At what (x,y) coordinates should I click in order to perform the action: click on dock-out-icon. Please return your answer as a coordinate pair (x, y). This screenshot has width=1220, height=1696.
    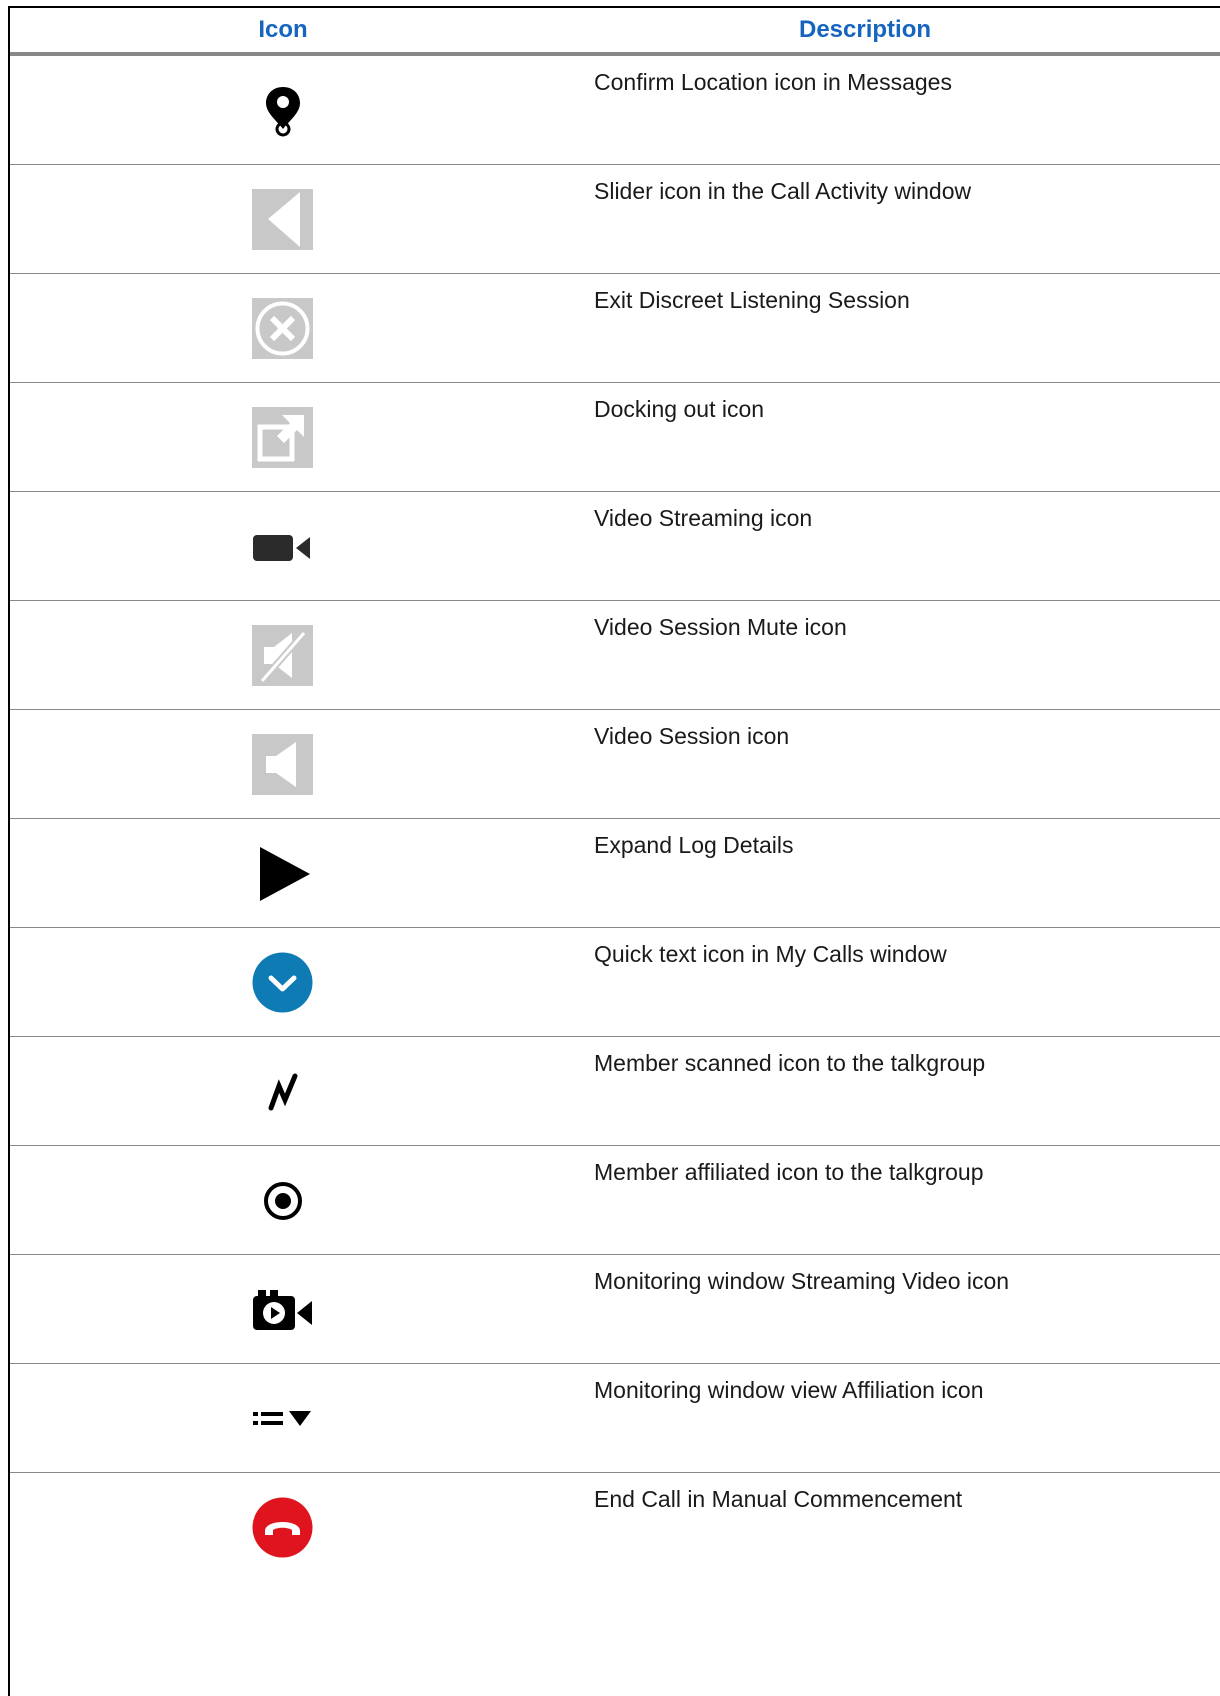
    Looking at the image, I should click on (282, 437).